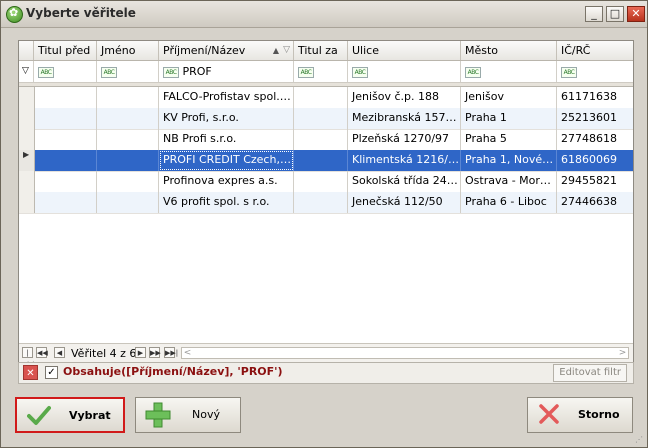 The height and width of the screenshot is (448, 648). Describe the element at coordinates (226, 202) in the screenshot. I see `cell-nazev: V6 profit spol. s r.o.` at that location.